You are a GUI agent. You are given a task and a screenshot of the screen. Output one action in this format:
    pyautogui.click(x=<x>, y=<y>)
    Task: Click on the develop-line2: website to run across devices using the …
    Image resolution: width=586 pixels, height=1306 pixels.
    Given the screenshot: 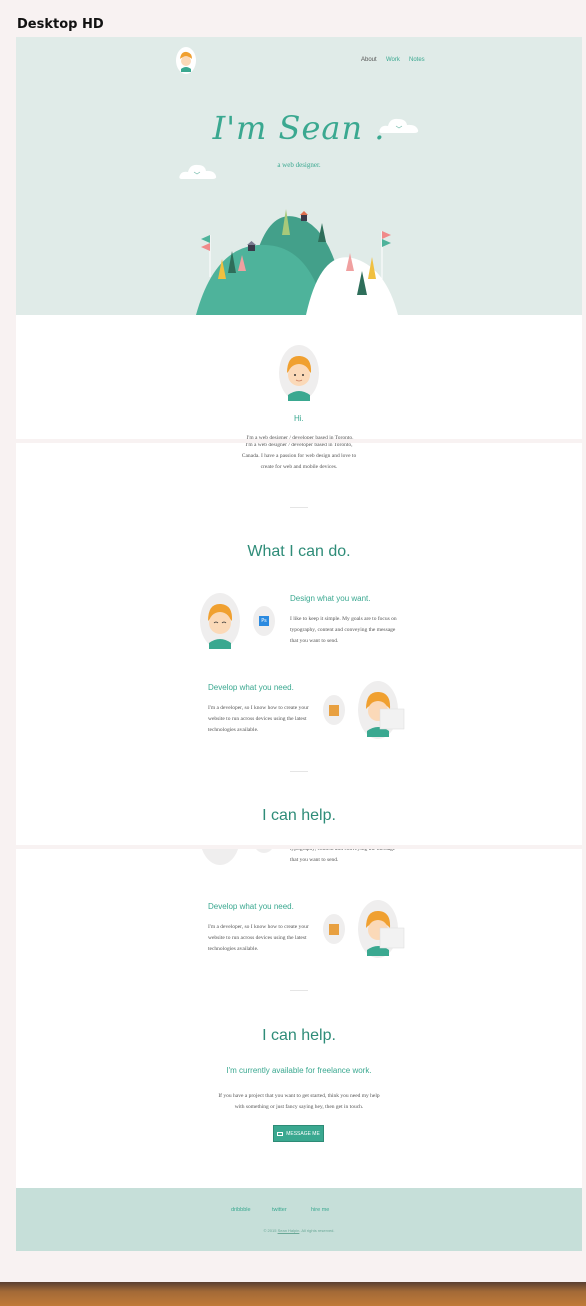 What is the action you would take?
    pyautogui.click(x=257, y=719)
    